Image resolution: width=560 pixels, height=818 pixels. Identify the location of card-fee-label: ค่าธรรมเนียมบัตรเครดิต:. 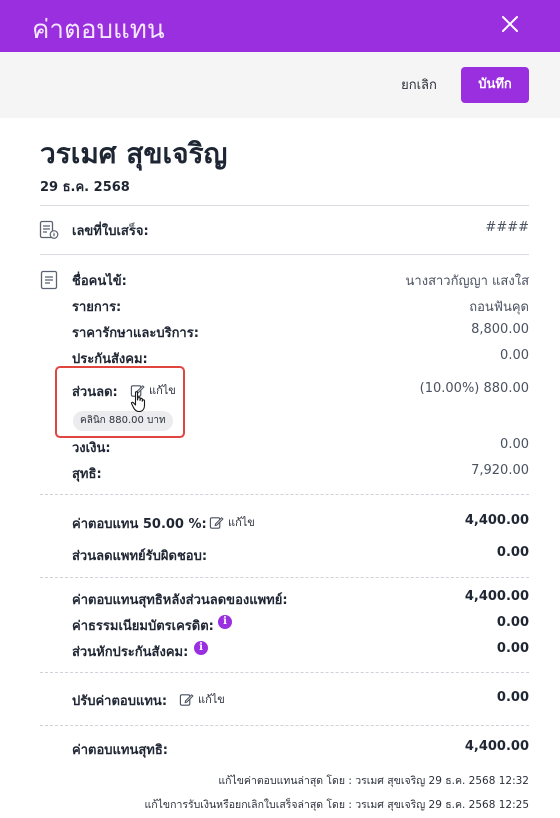
(143, 626).